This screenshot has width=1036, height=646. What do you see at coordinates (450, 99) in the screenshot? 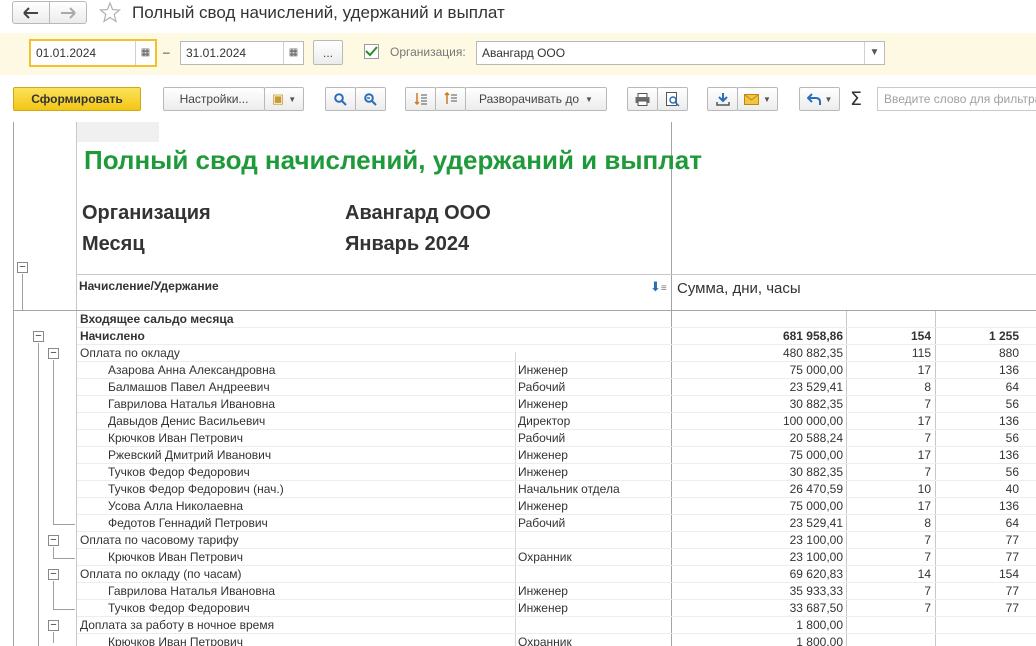
I see `expand-all-button` at bounding box center [450, 99].